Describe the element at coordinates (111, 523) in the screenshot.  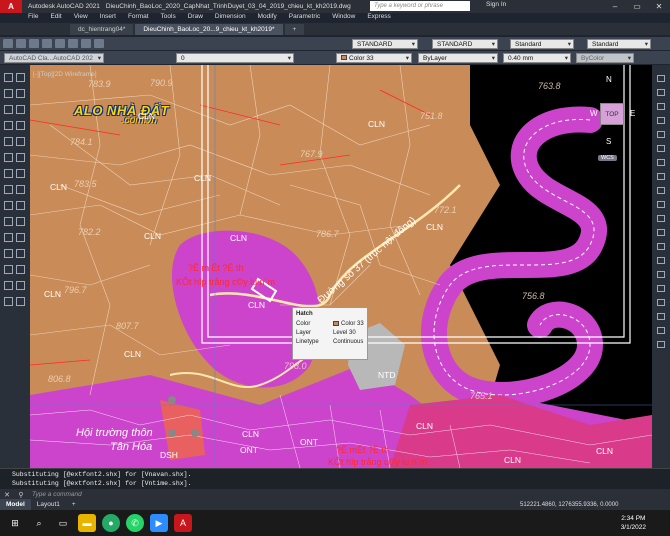
I see `chrome-icon: ●` at that location.